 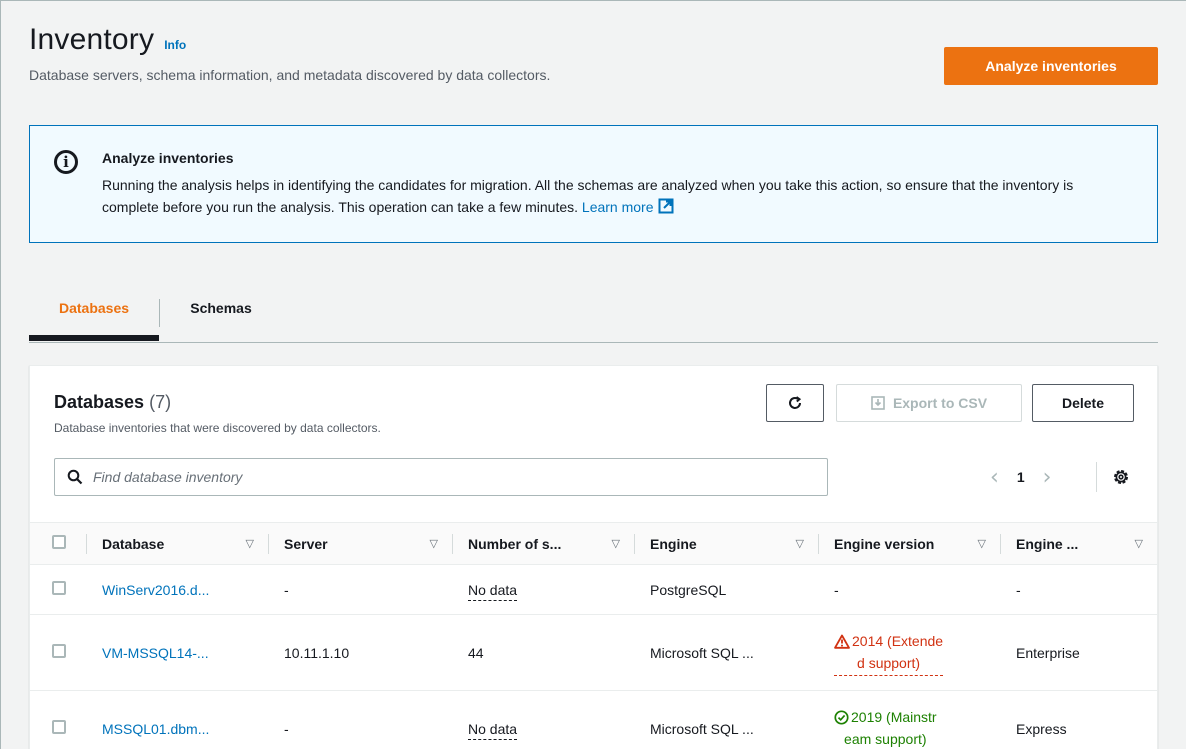 What do you see at coordinates (842, 641) in the screenshot?
I see `warning-icon` at bounding box center [842, 641].